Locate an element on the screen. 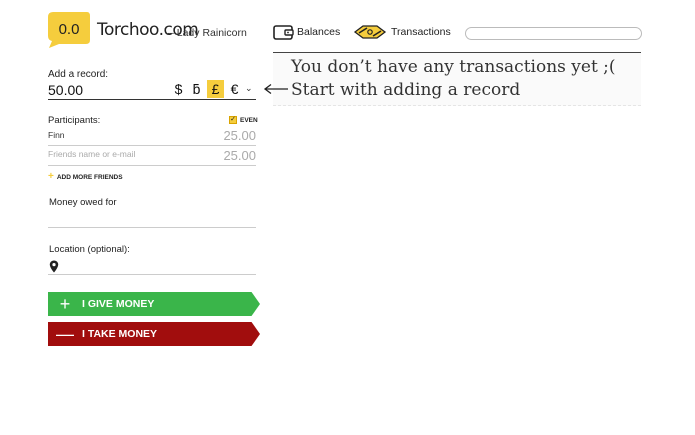 The width and height of the screenshot is (695, 435). logo-mark: 0.0 is located at coordinates (69, 29).